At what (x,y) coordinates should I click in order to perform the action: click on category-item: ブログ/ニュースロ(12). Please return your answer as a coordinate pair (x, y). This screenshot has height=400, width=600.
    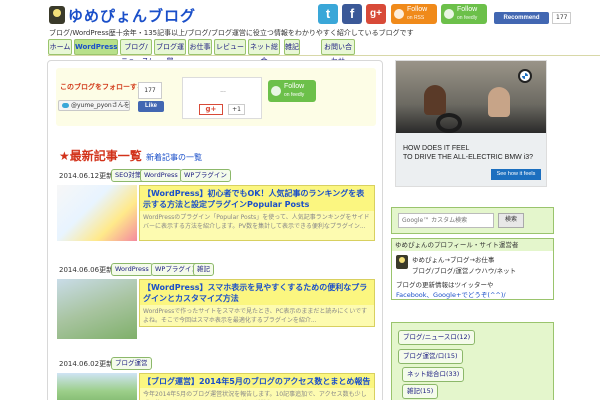
    Looking at the image, I should click on (437, 337).